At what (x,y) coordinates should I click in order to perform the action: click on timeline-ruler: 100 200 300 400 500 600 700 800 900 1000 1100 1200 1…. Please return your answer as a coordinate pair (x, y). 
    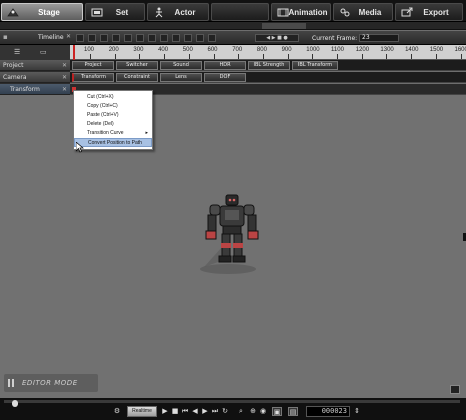
    Looking at the image, I should click on (268, 52).